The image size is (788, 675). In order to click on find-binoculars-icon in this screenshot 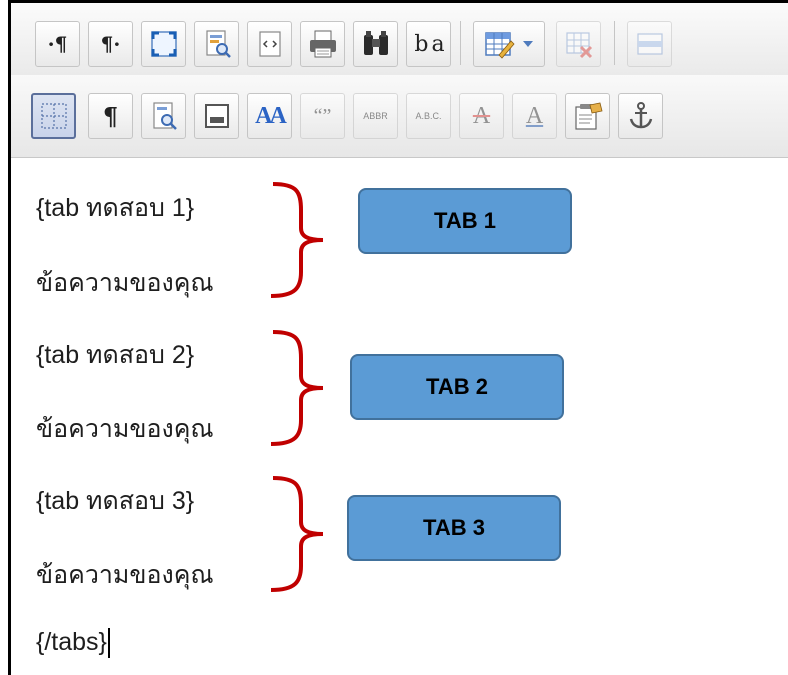, I will do `click(375, 43)`.